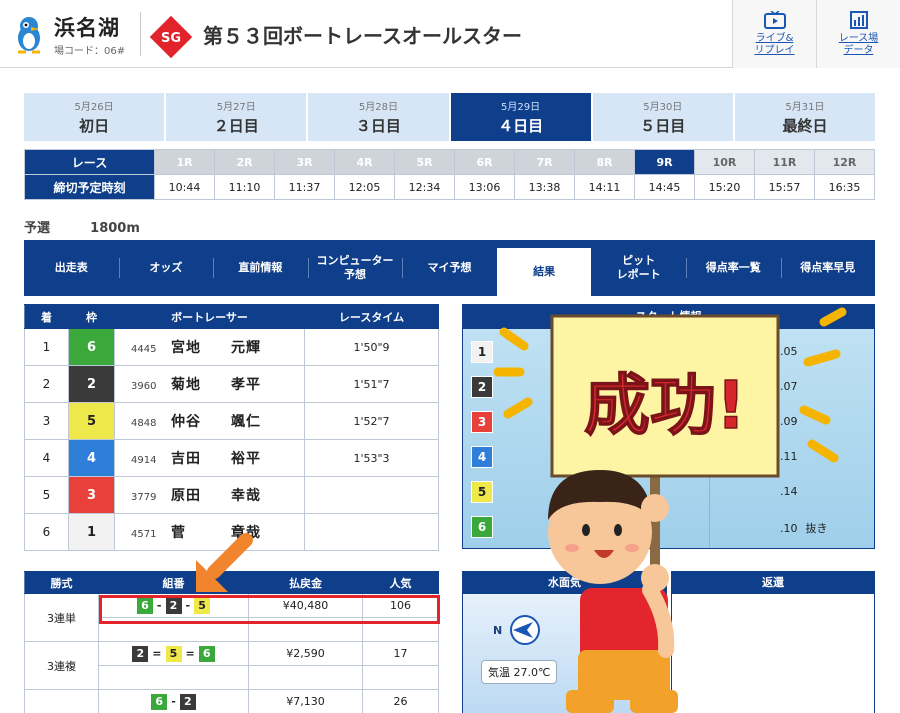  I want to click on nav-tab-7: ピット レポート, so click(638, 268).